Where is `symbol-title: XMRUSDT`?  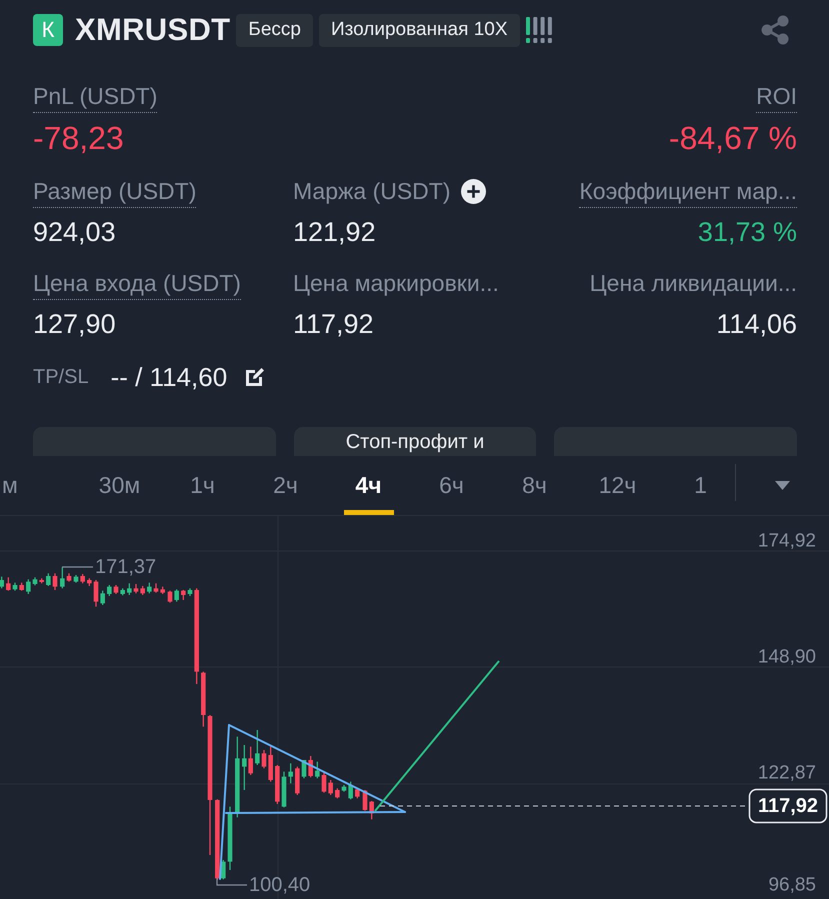 symbol-title: XMRUSDT is located at coordinates (152, 30).